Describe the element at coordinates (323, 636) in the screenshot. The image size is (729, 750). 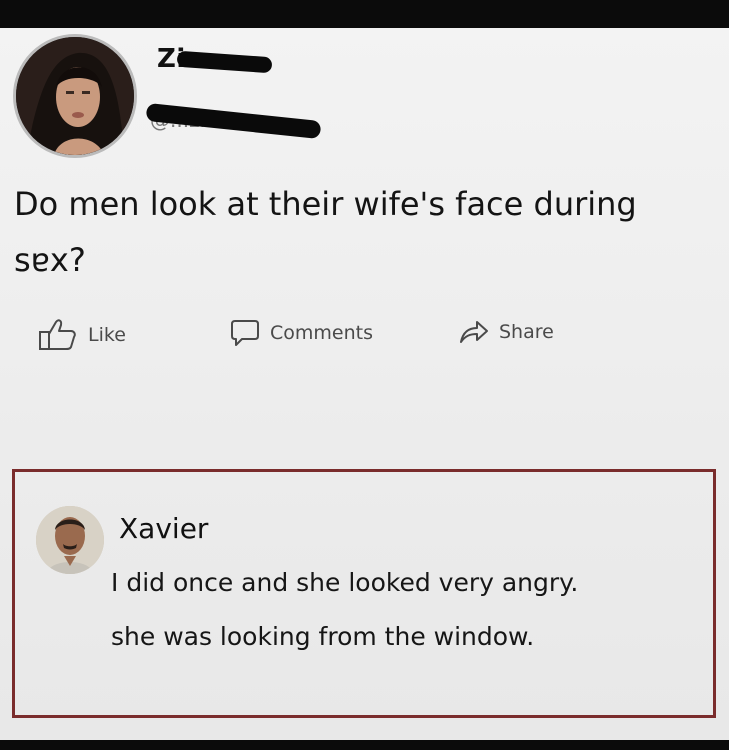
I see `comment-text-line-2: she was looking from the window.` at that location.